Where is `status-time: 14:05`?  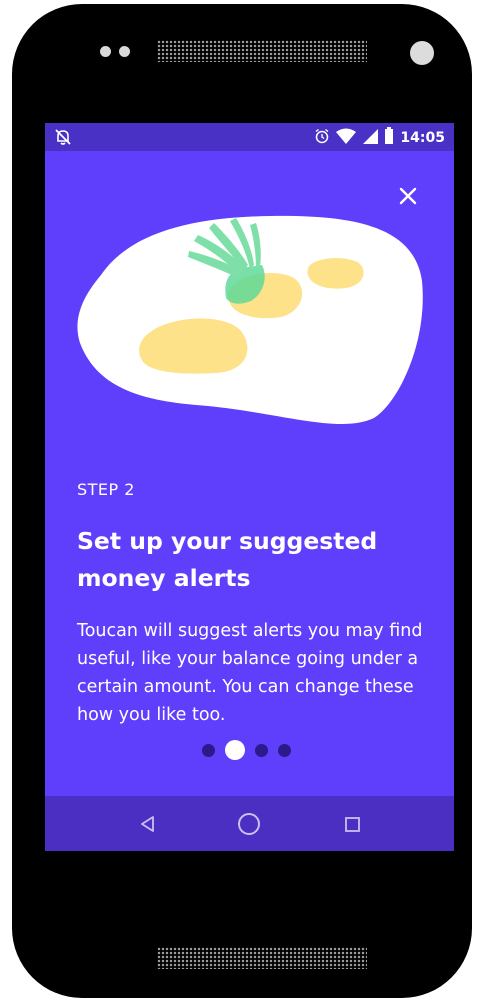 status-time: 14:05 is located at coordinates (422, 137).